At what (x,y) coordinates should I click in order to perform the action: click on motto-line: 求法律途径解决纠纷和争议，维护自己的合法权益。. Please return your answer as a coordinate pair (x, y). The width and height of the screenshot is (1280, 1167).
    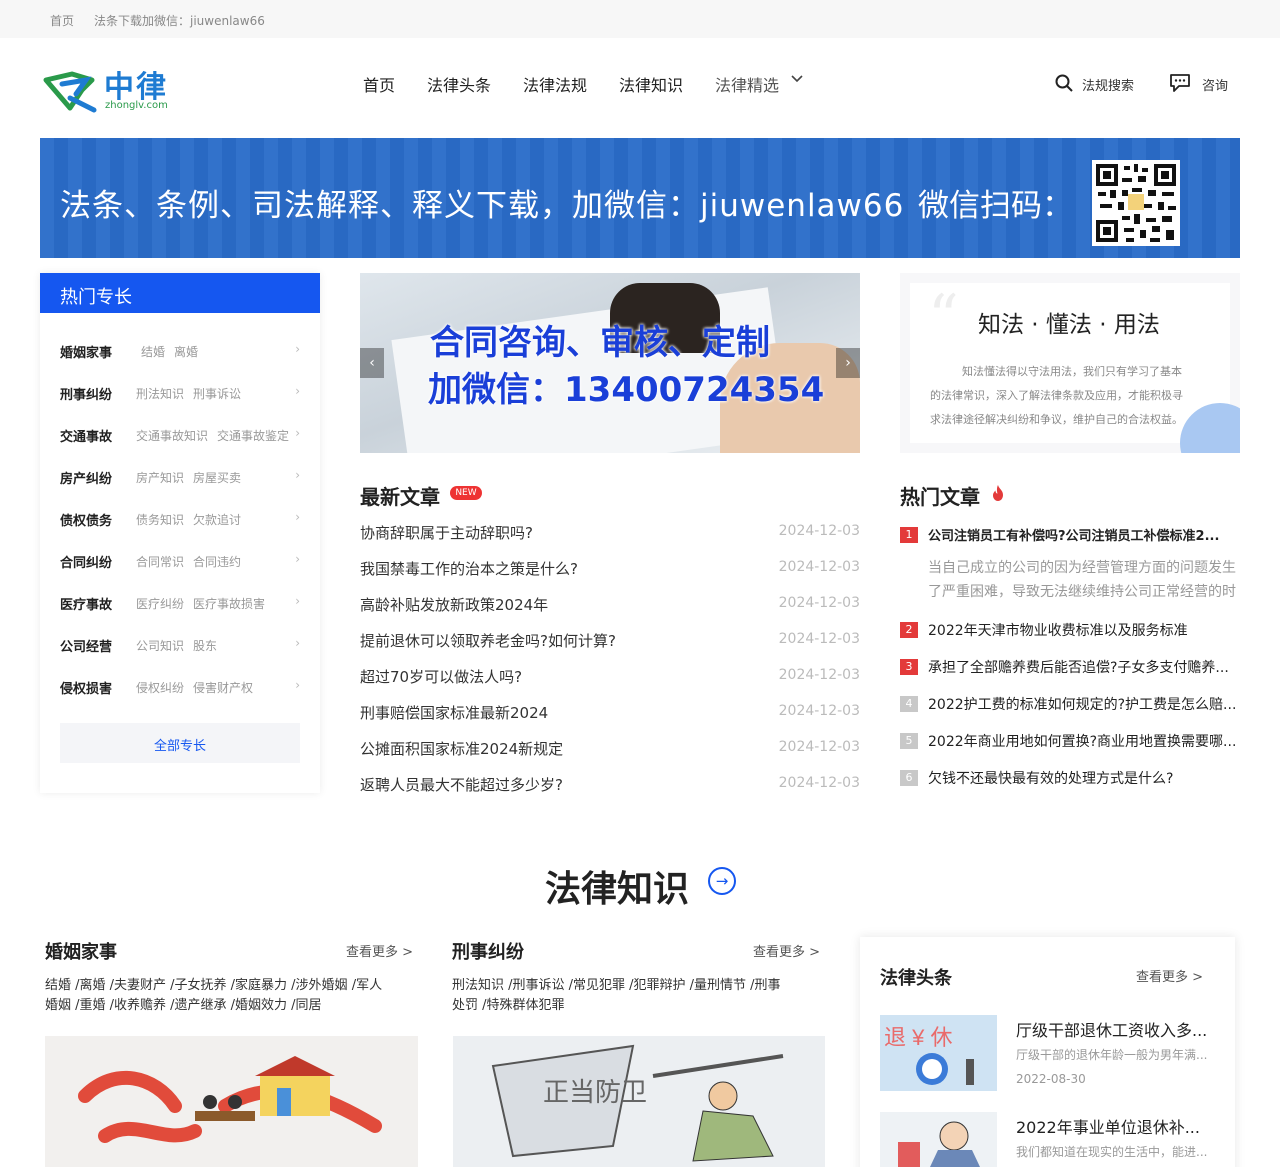
    Looking at the image, I should click on (1056, 419).